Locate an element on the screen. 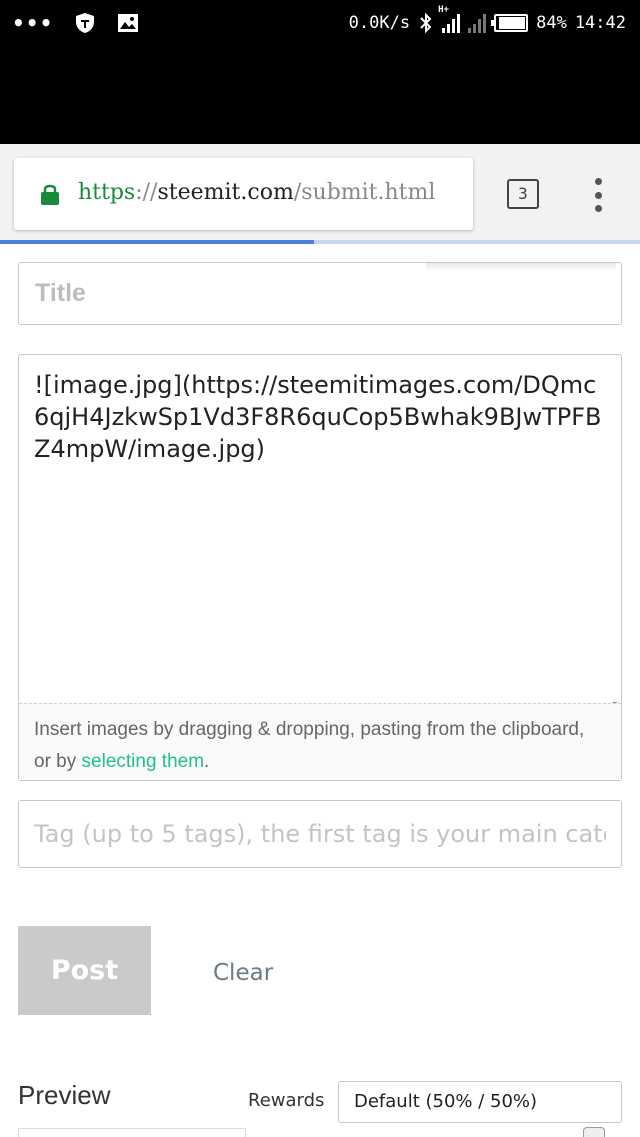  clear-button: Clear is located at coordinates (243, 973).